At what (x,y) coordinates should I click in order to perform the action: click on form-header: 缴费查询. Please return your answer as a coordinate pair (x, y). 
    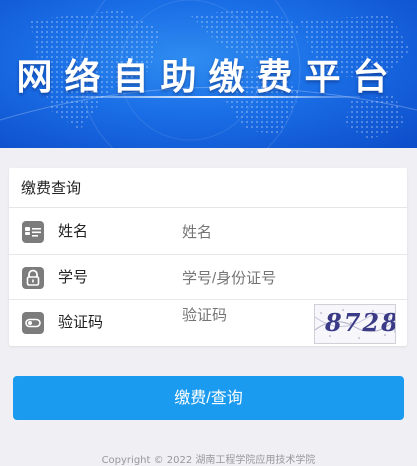
    Looking at the image, I should click on (208, 188).